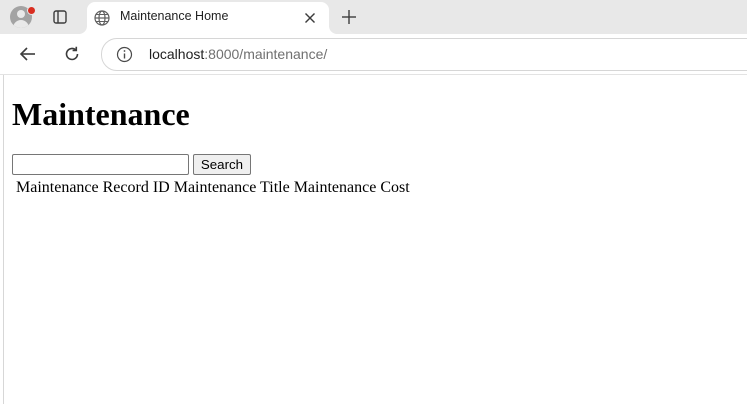 This screenshot has height=404, width=747. I want to click on search-input, so click(100, 164).